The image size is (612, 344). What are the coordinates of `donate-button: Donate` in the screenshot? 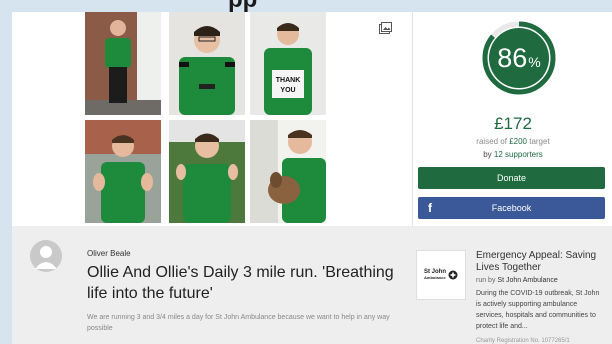 It's located at (511, 178).